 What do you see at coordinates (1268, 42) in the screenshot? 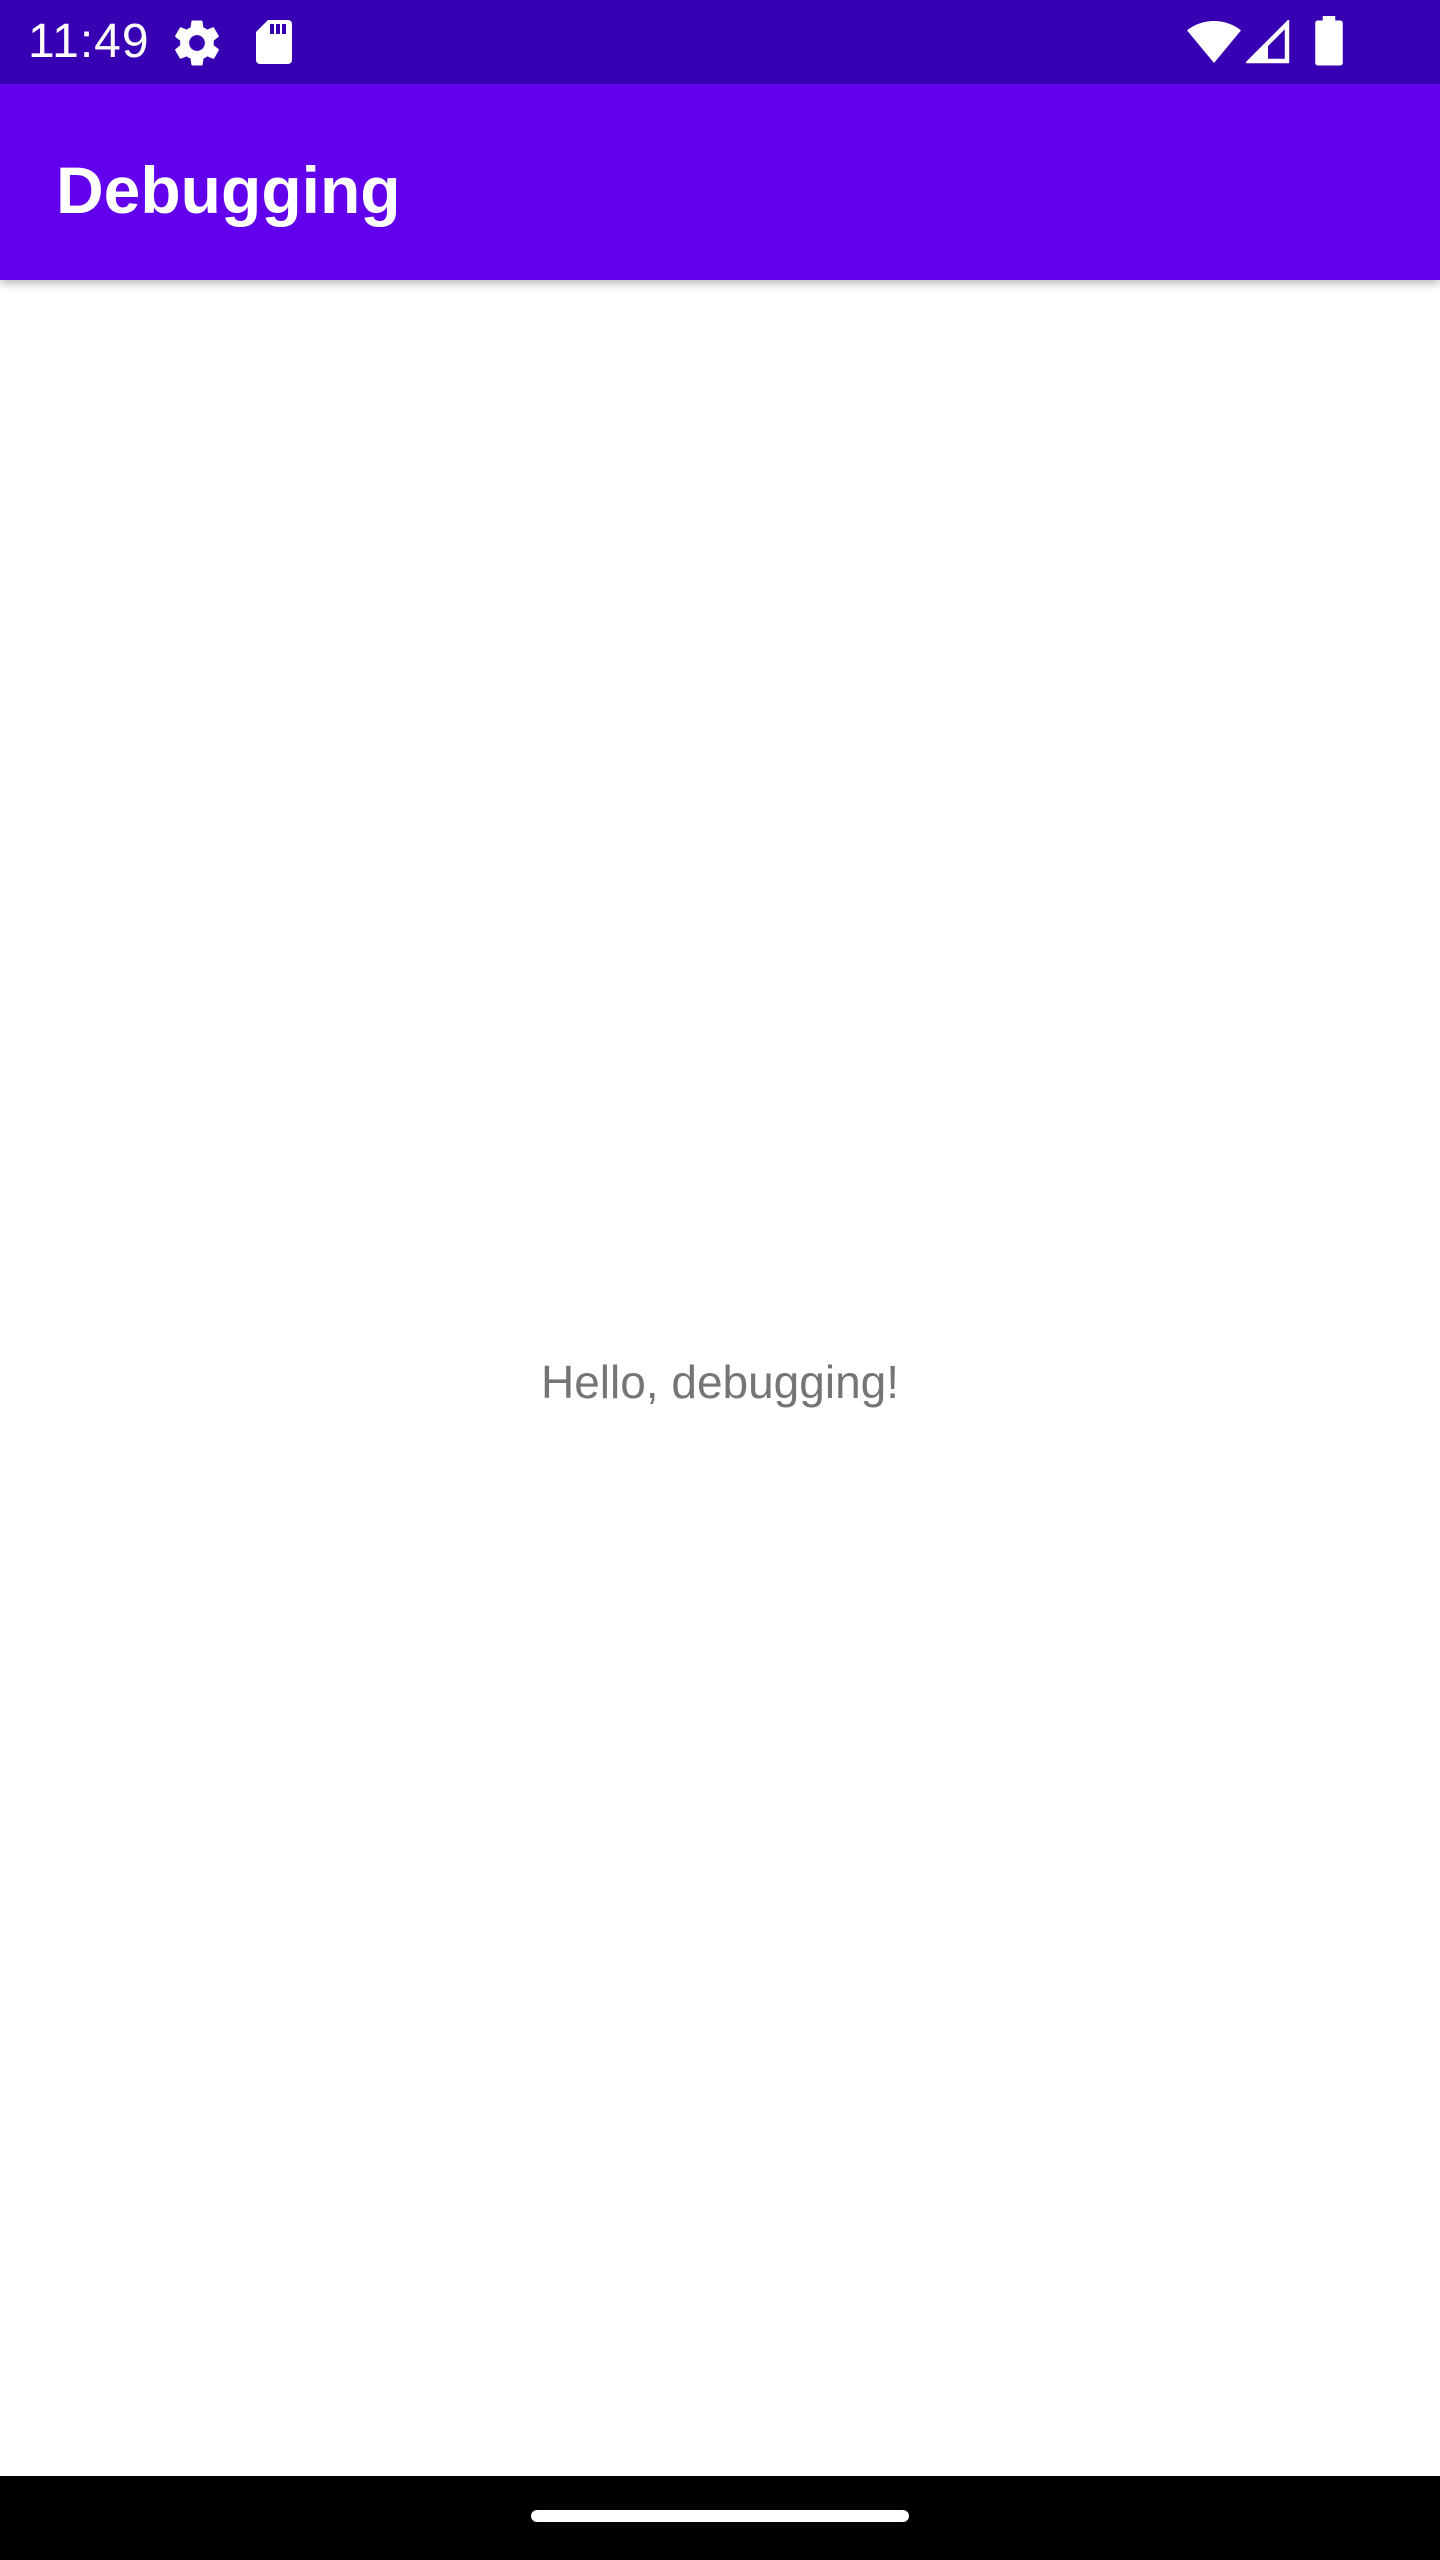
I see `signal-icon` at bounding box center [1268, 42].